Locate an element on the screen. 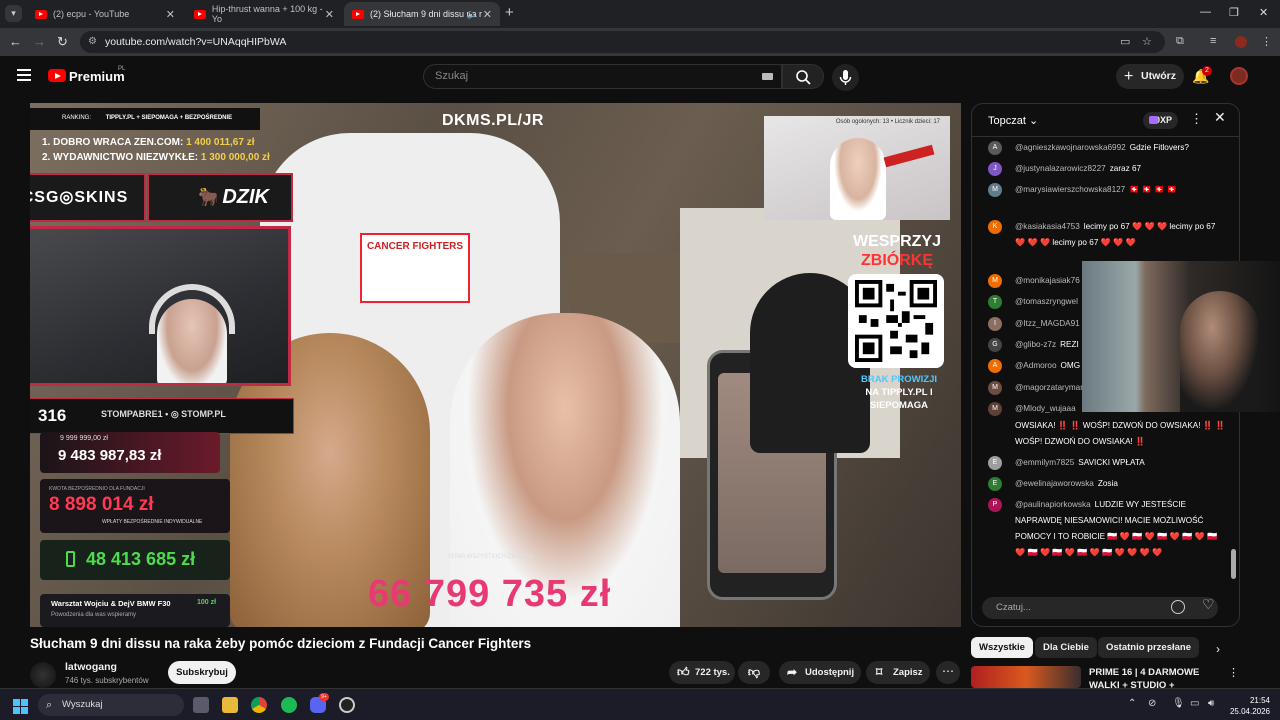  youtube-logo-icon is located at coordinates (57, 75).